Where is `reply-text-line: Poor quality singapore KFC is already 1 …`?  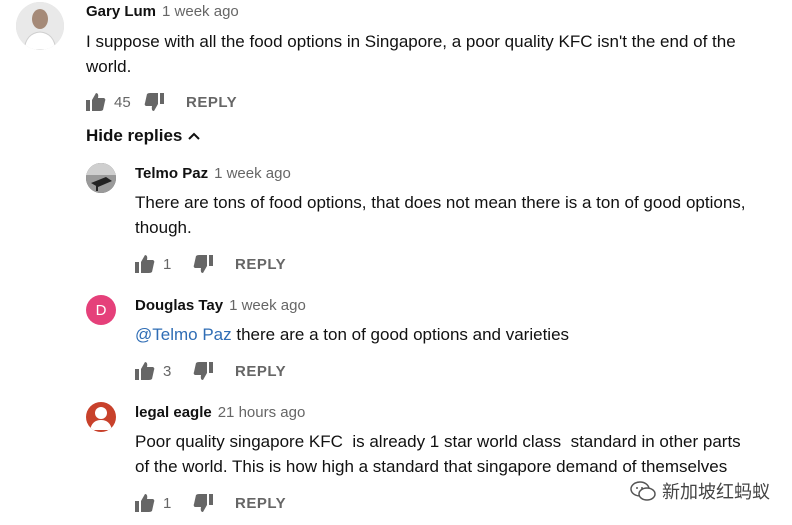 reply-text-line: Poor quality singapore KFC is already 1 … is located at coordinates (438, 441).